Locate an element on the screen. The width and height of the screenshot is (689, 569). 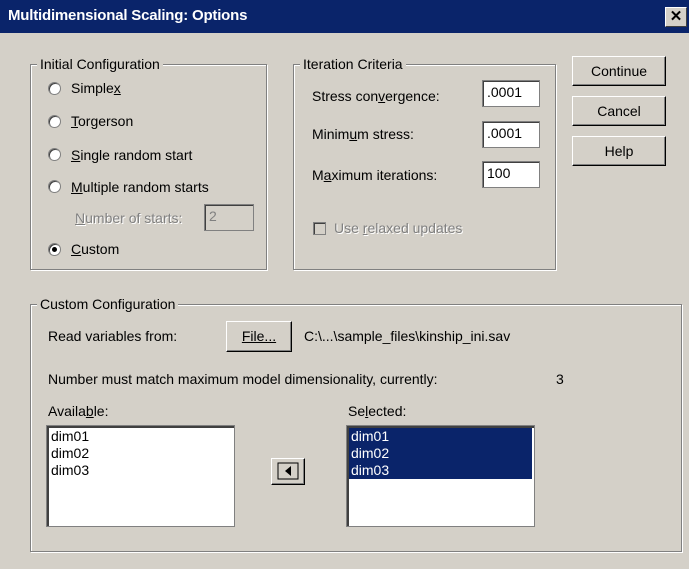
radio-multiple-random-starts is located at coordinates (54, 186).